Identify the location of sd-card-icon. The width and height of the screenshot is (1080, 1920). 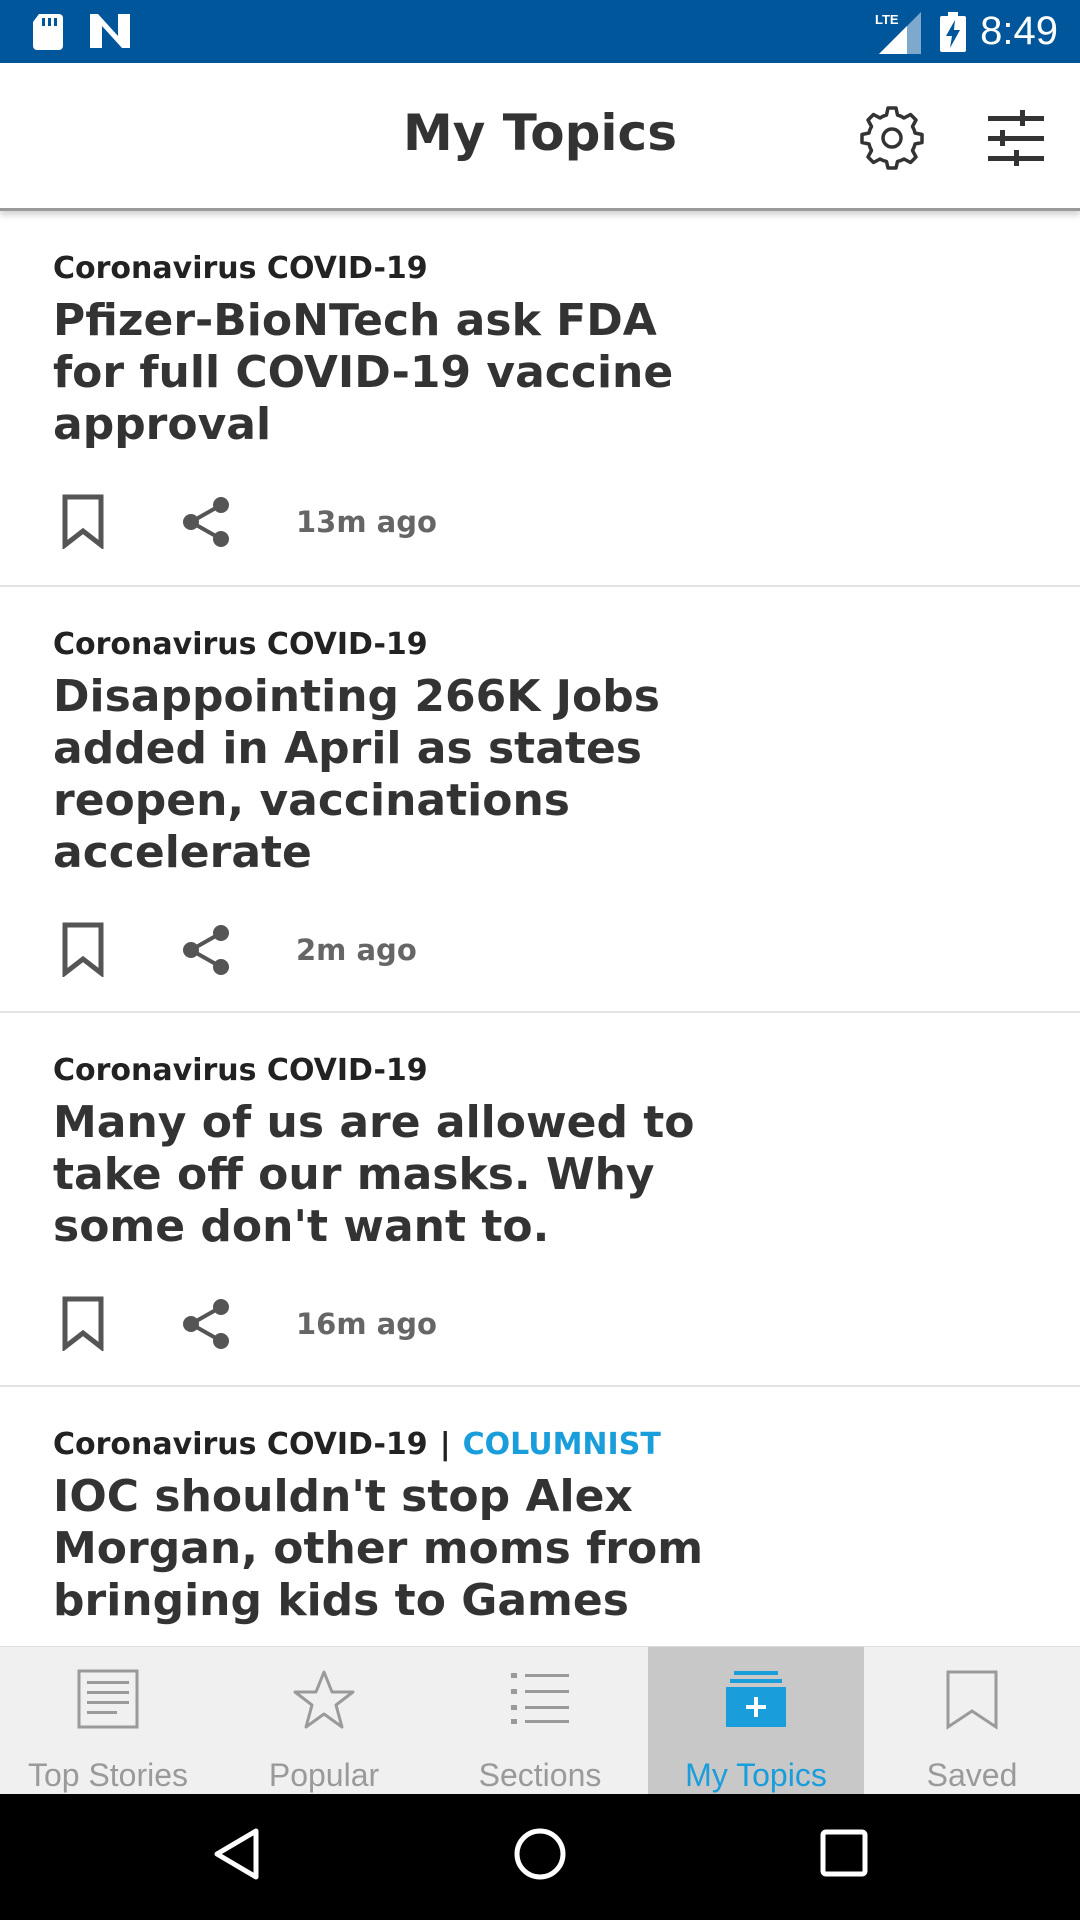
(48, 32).